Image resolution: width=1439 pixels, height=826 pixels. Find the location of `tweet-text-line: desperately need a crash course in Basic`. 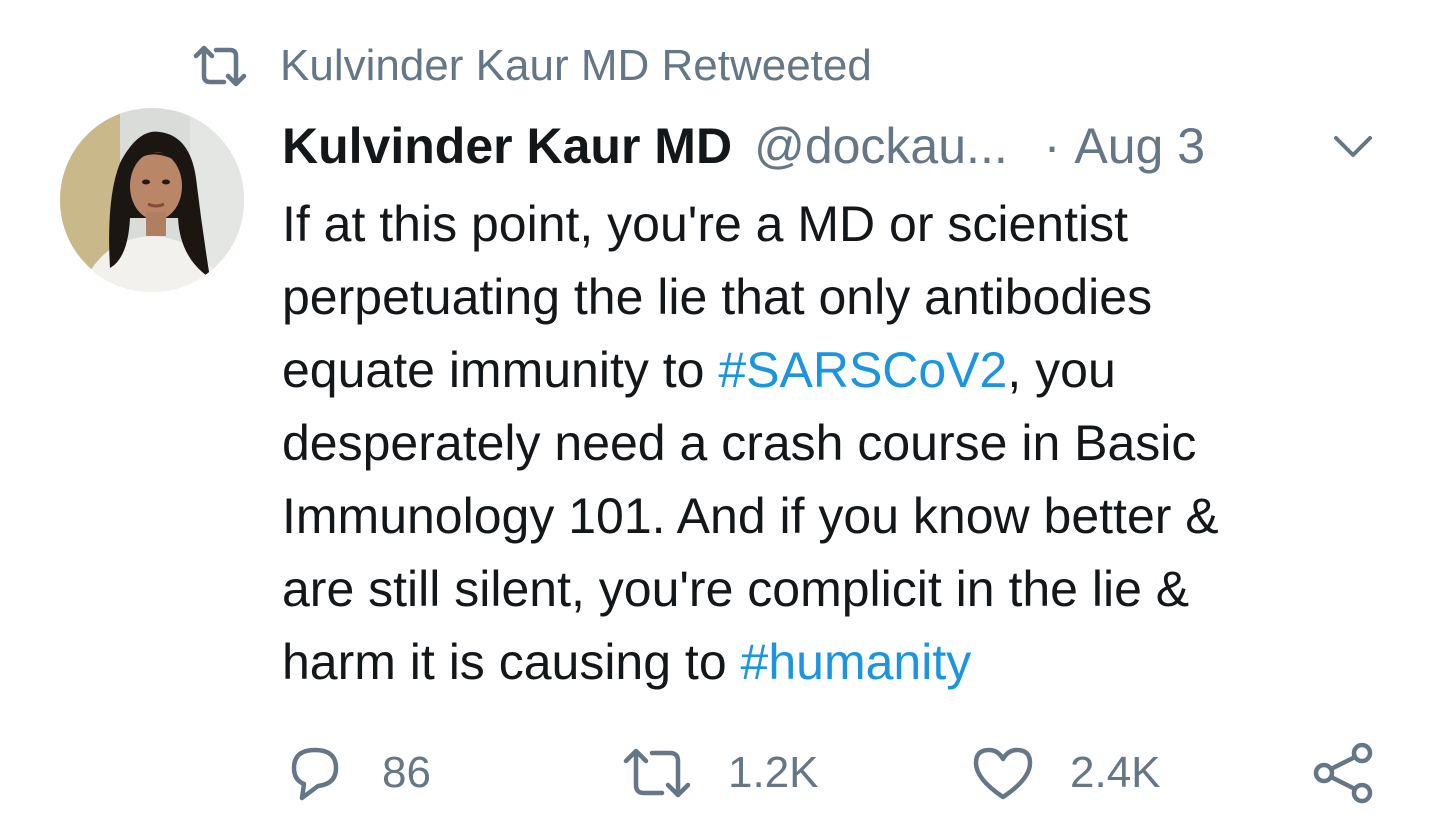

tweet-text-line: desperately need a crash course in Basic is located at coordinates (739, 443).